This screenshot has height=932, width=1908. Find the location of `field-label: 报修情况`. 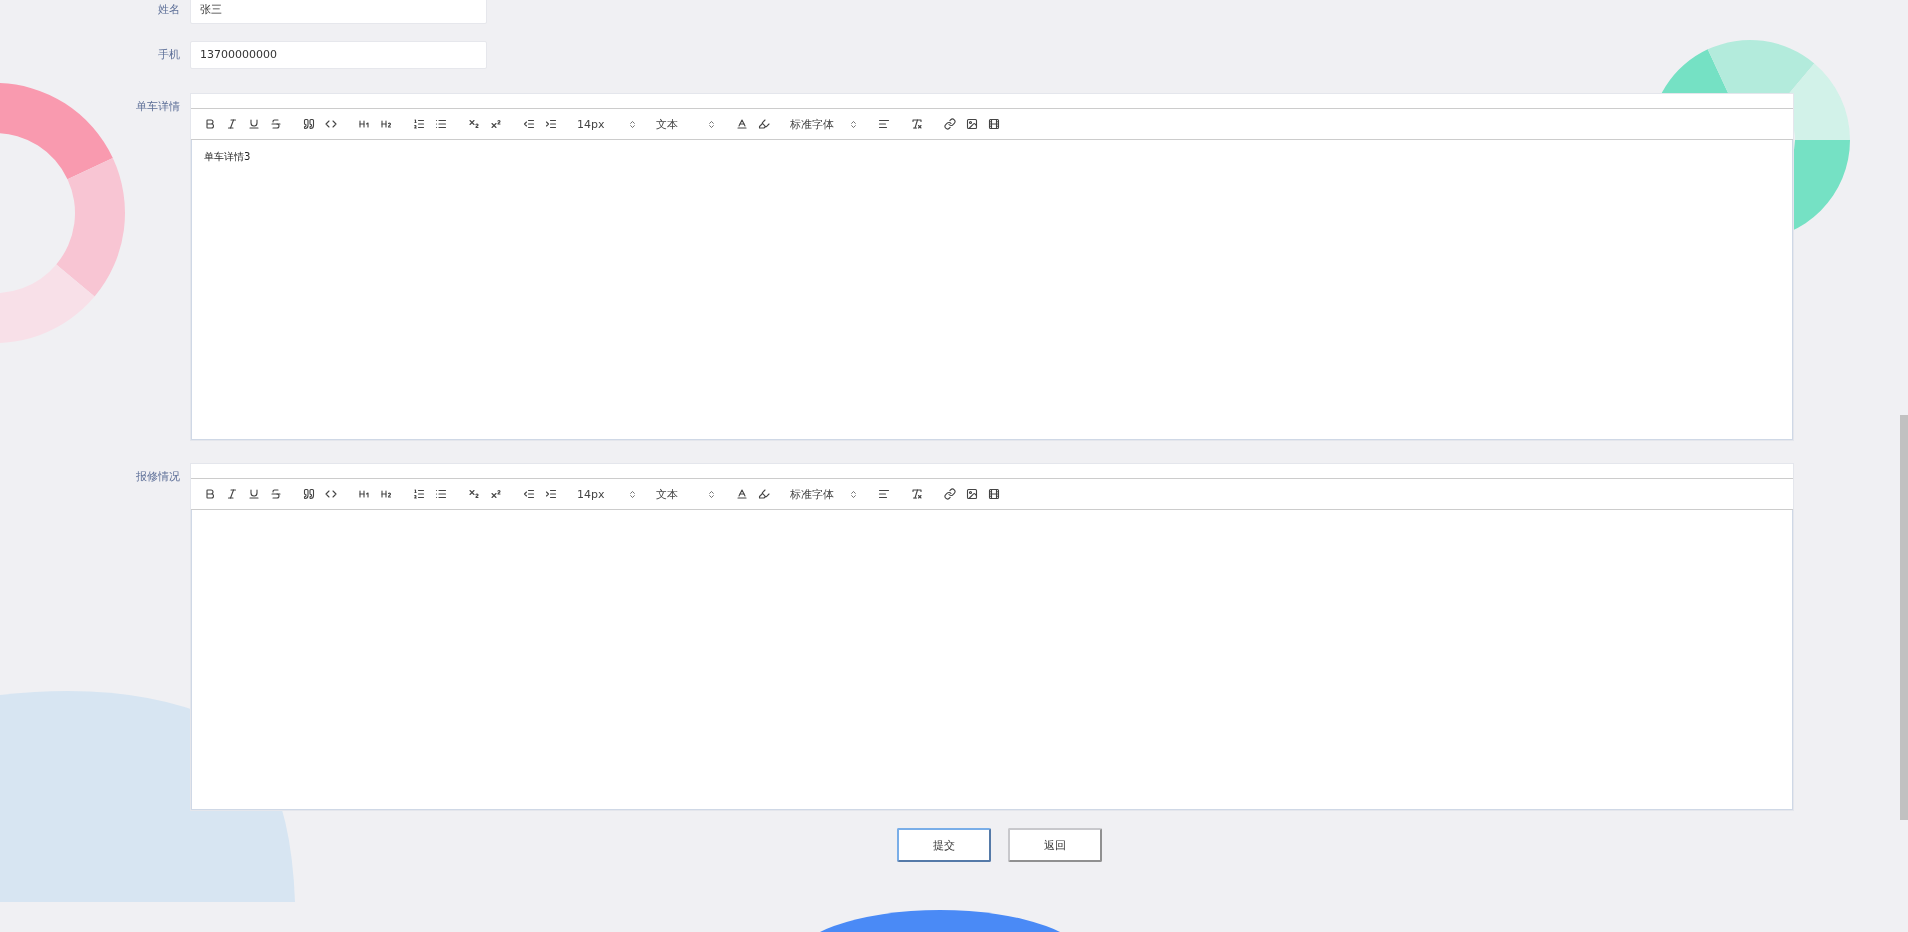

field-label: 报修情况 is located at coordinates (158, 477).